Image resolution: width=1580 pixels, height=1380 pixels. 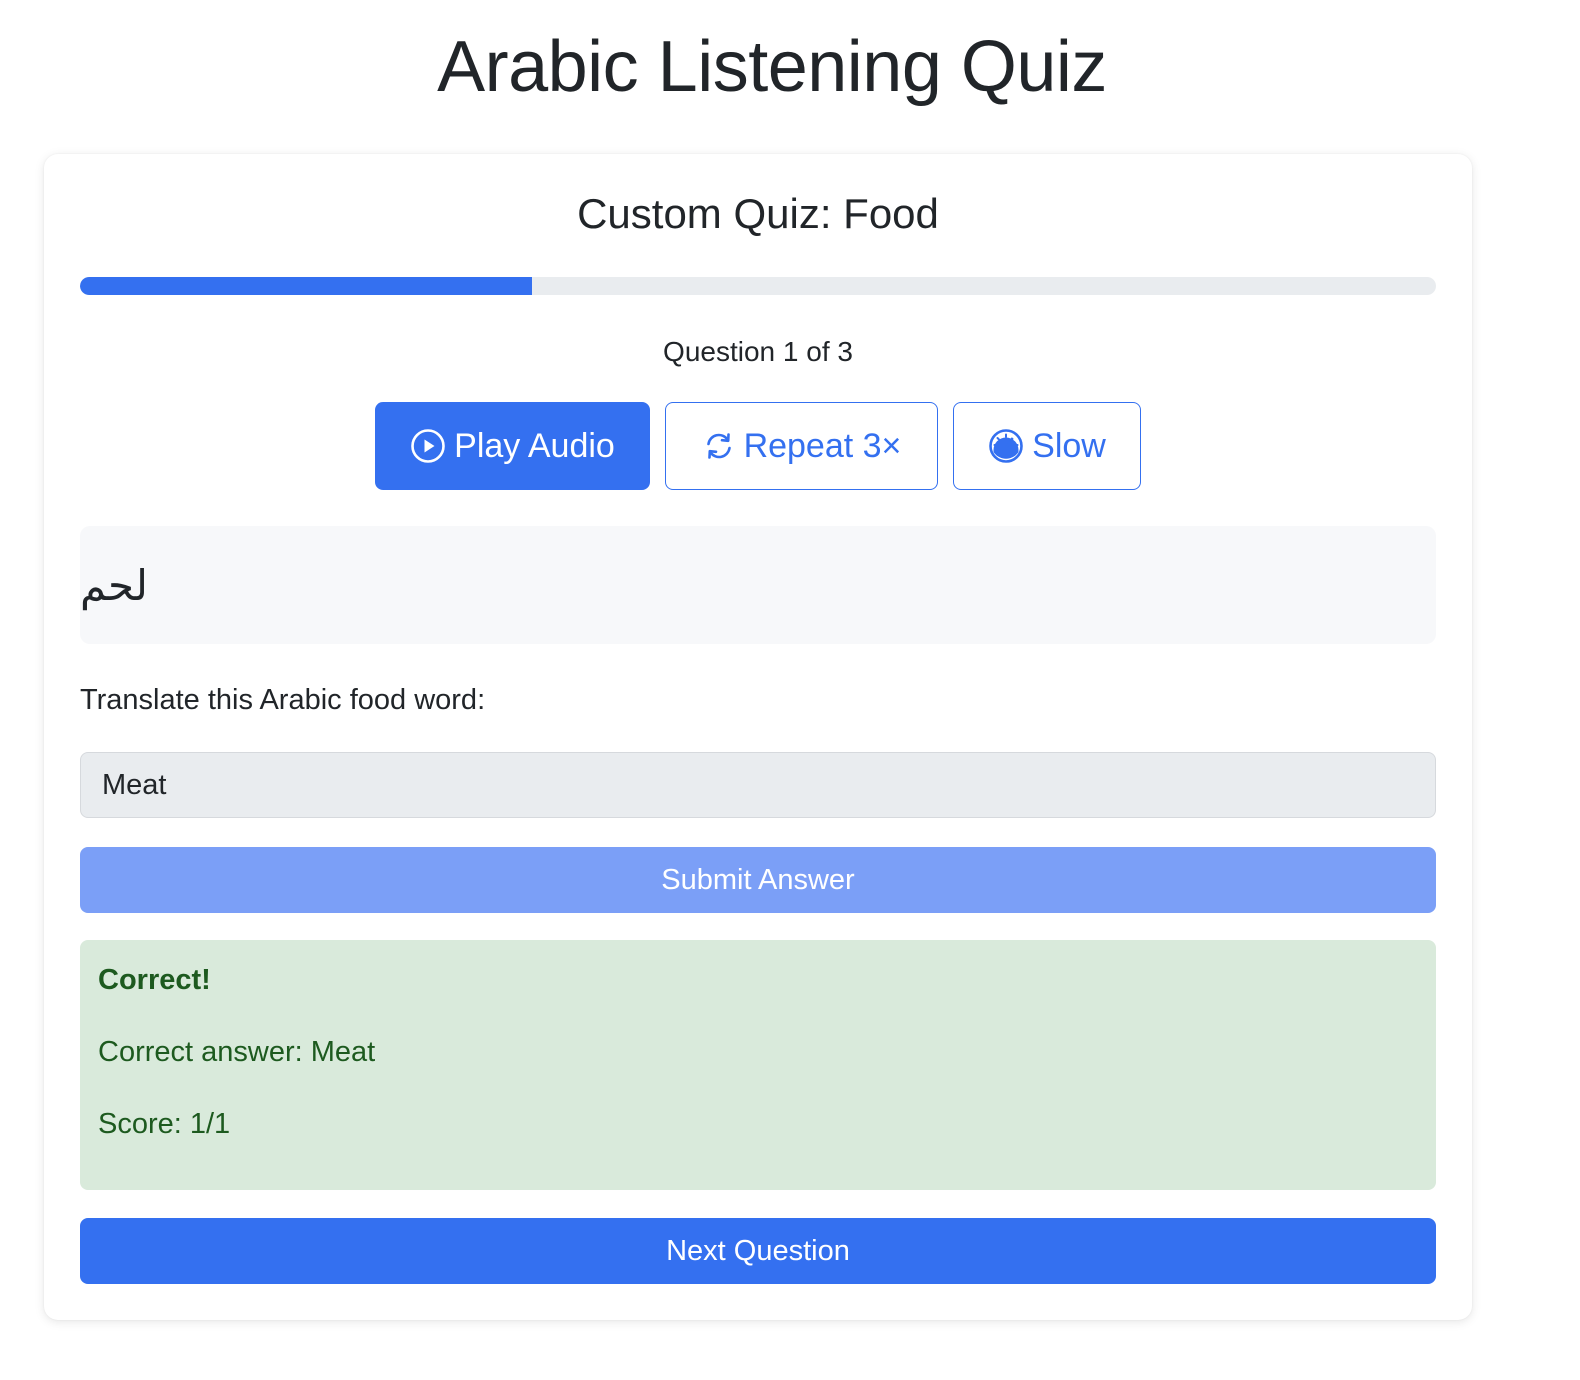 What do you see at coordinates (772, 67) in the screenshot?
I see `page-title: Arabic Listening Quiz` at bounding box center [772, 67].